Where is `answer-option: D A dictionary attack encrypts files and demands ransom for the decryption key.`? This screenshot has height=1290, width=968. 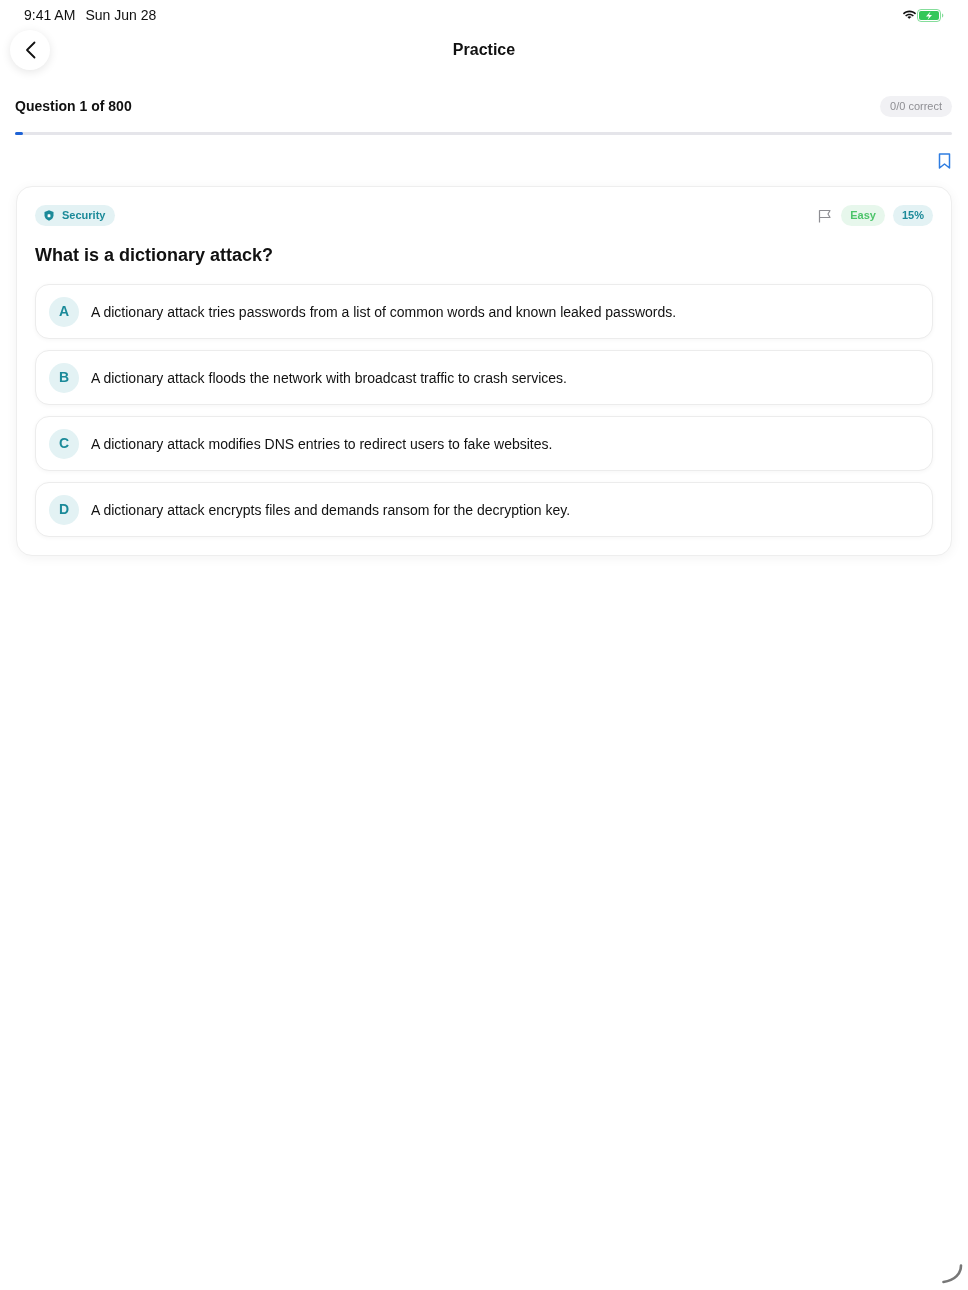 answer-option: D A dictionary attack encrypts files and demands ransom for the decryption key. is located at coordinates (484, 509).